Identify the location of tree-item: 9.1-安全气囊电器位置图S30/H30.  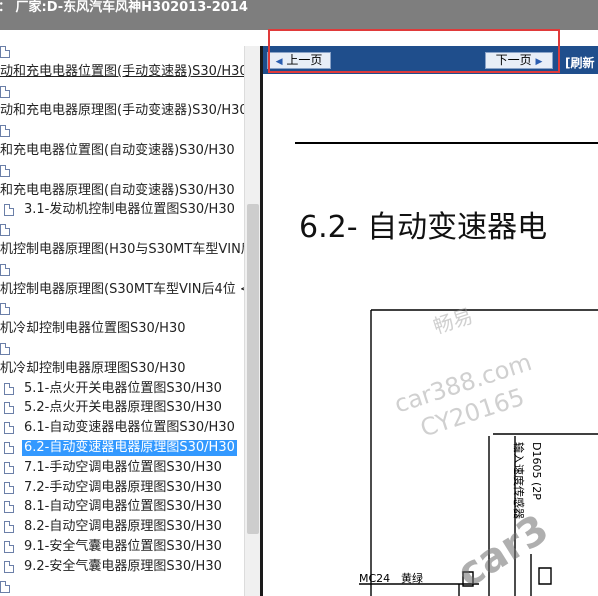
(122, 547).